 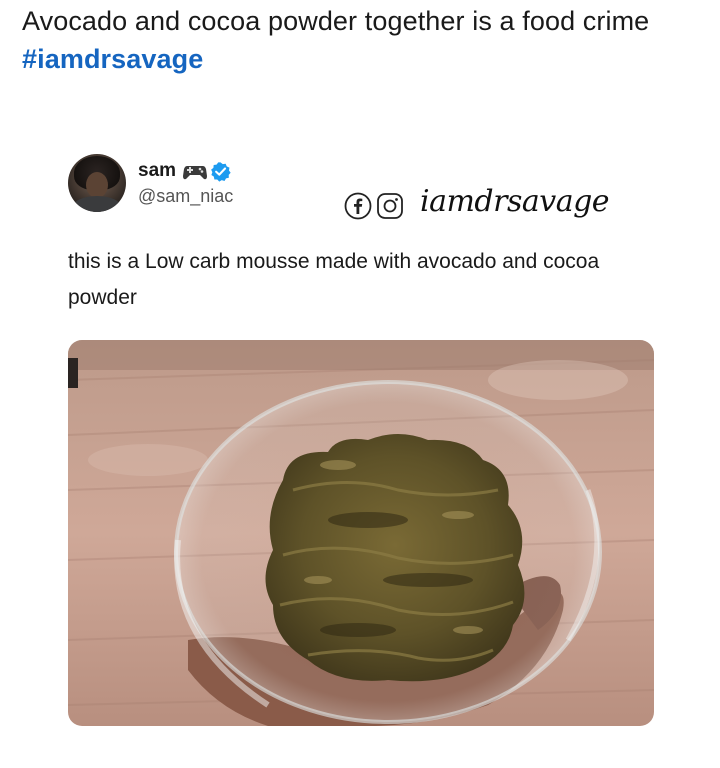 What do you see at coordinates (195, 173) in the screenshot?
I see `gamepad-icon` at bounding box center [195, 173].